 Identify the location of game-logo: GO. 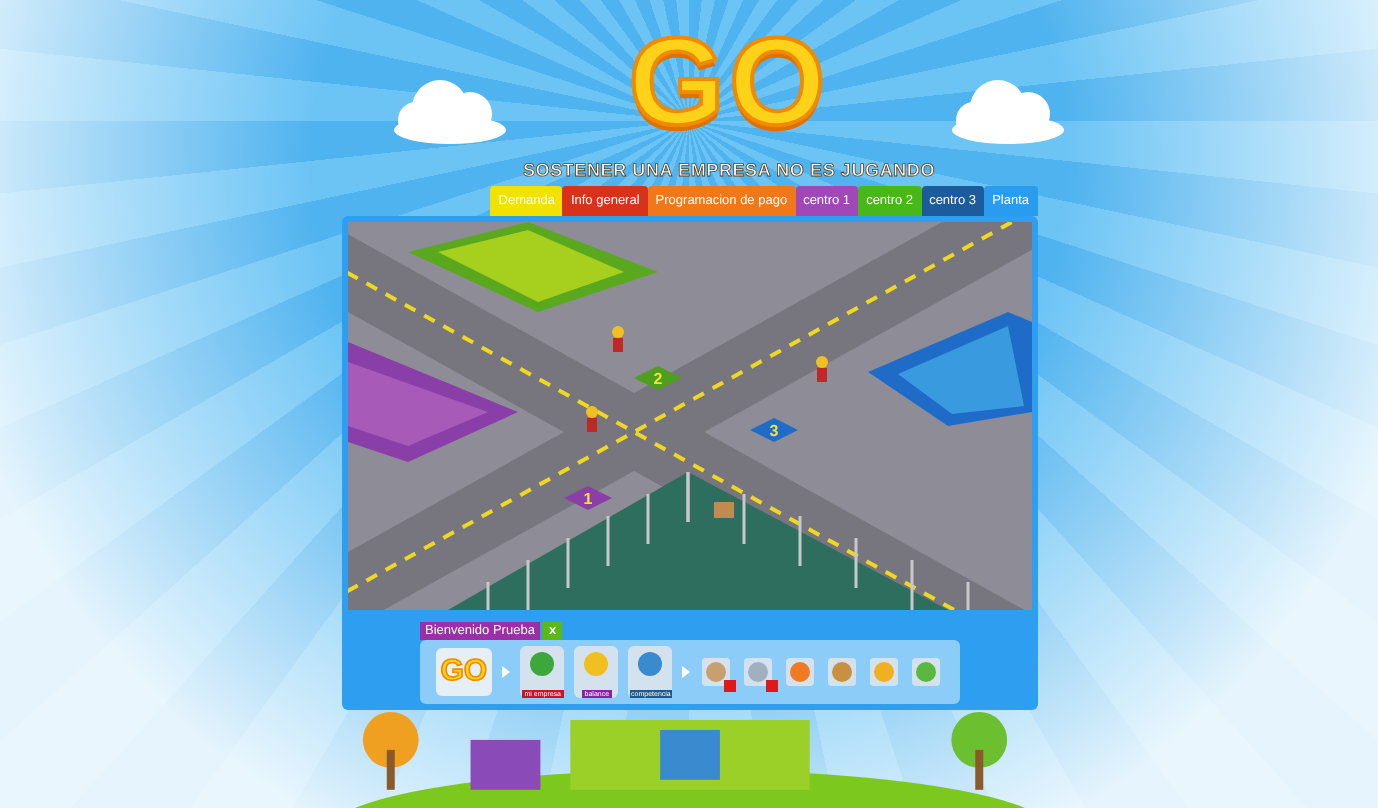
(729, 84).